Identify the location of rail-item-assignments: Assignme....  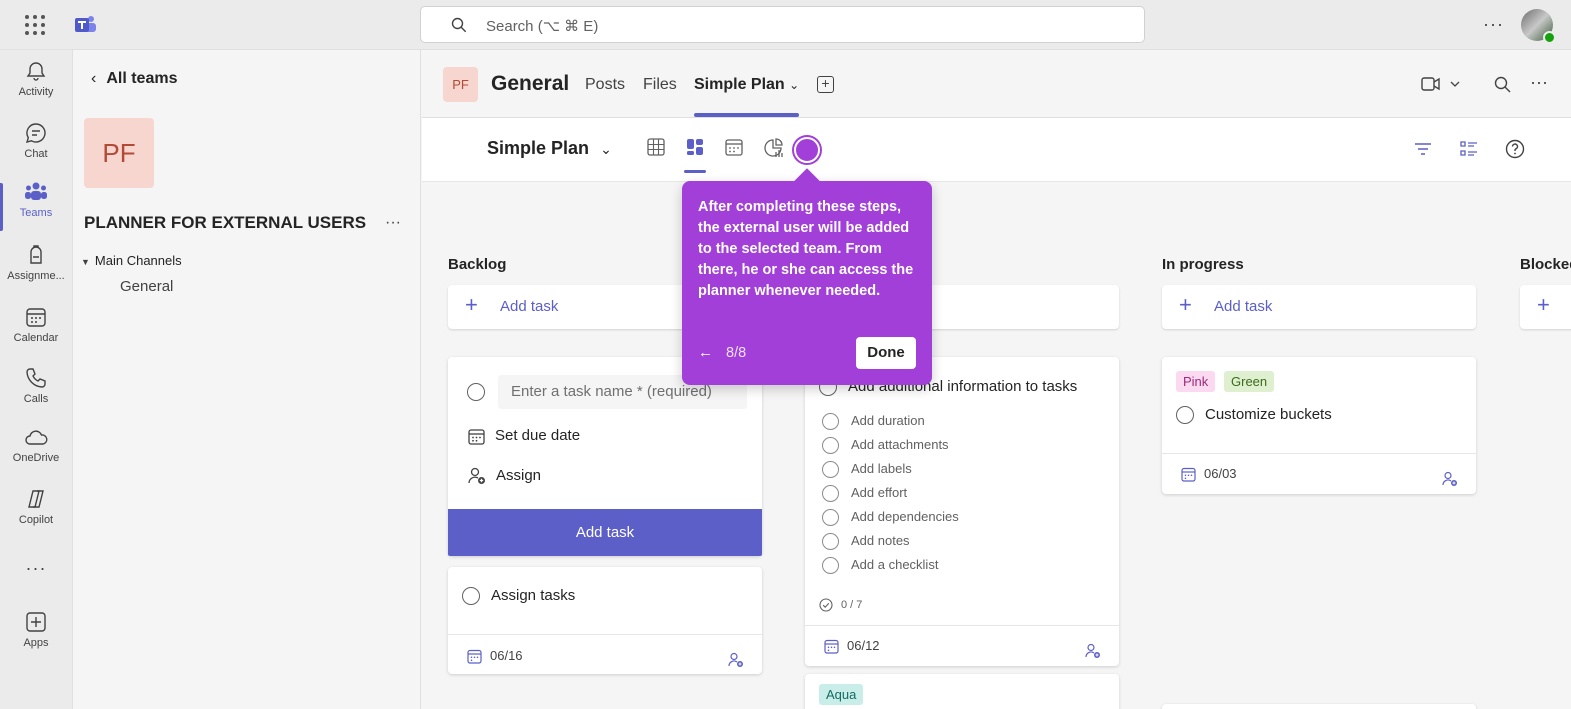
(36, 263).